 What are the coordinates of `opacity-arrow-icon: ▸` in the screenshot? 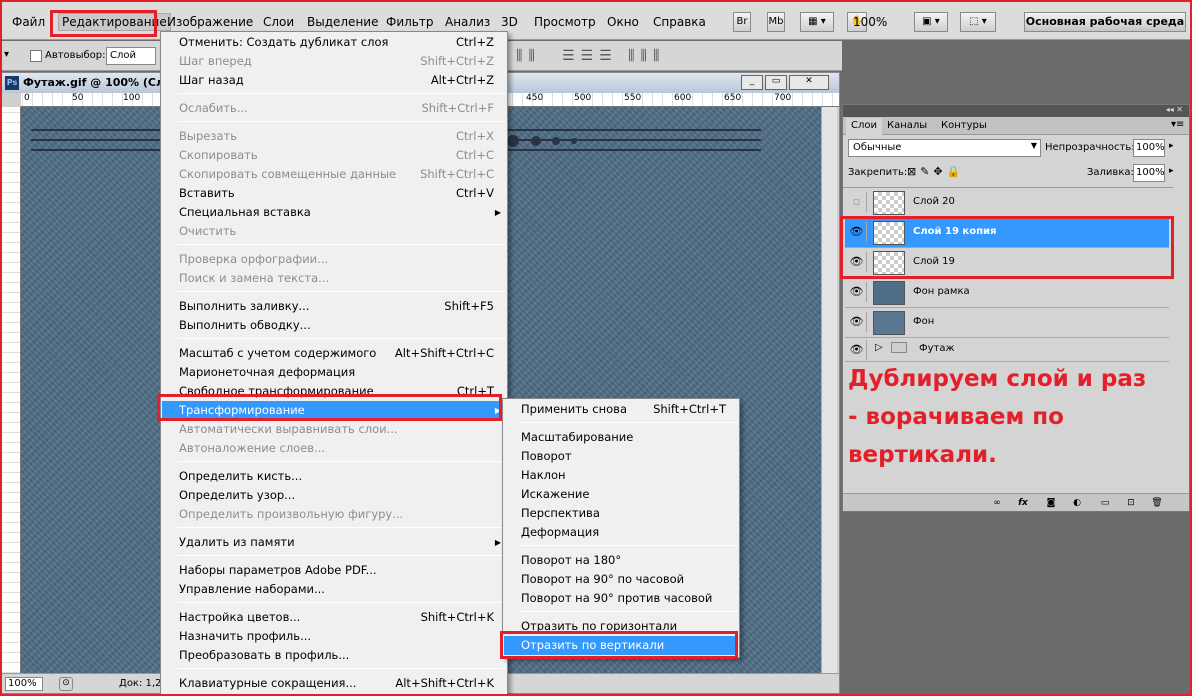 It's located at (1171, 146).